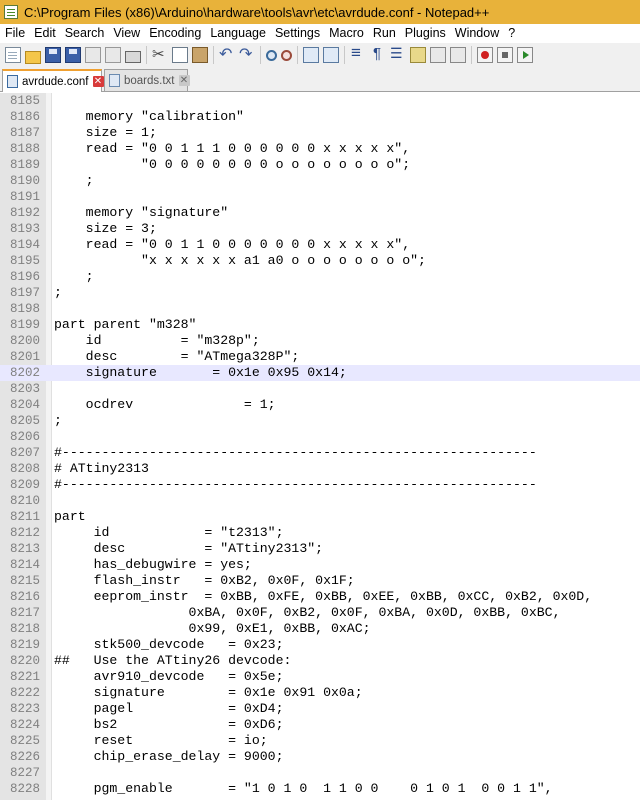 The image size is (640, 800). Describe the element at coordinates (320, 165) in the screenshot. I see `code-line: 8189 "0 0 0 0 0 0 0 0 o o o o o o o o";` at that location.